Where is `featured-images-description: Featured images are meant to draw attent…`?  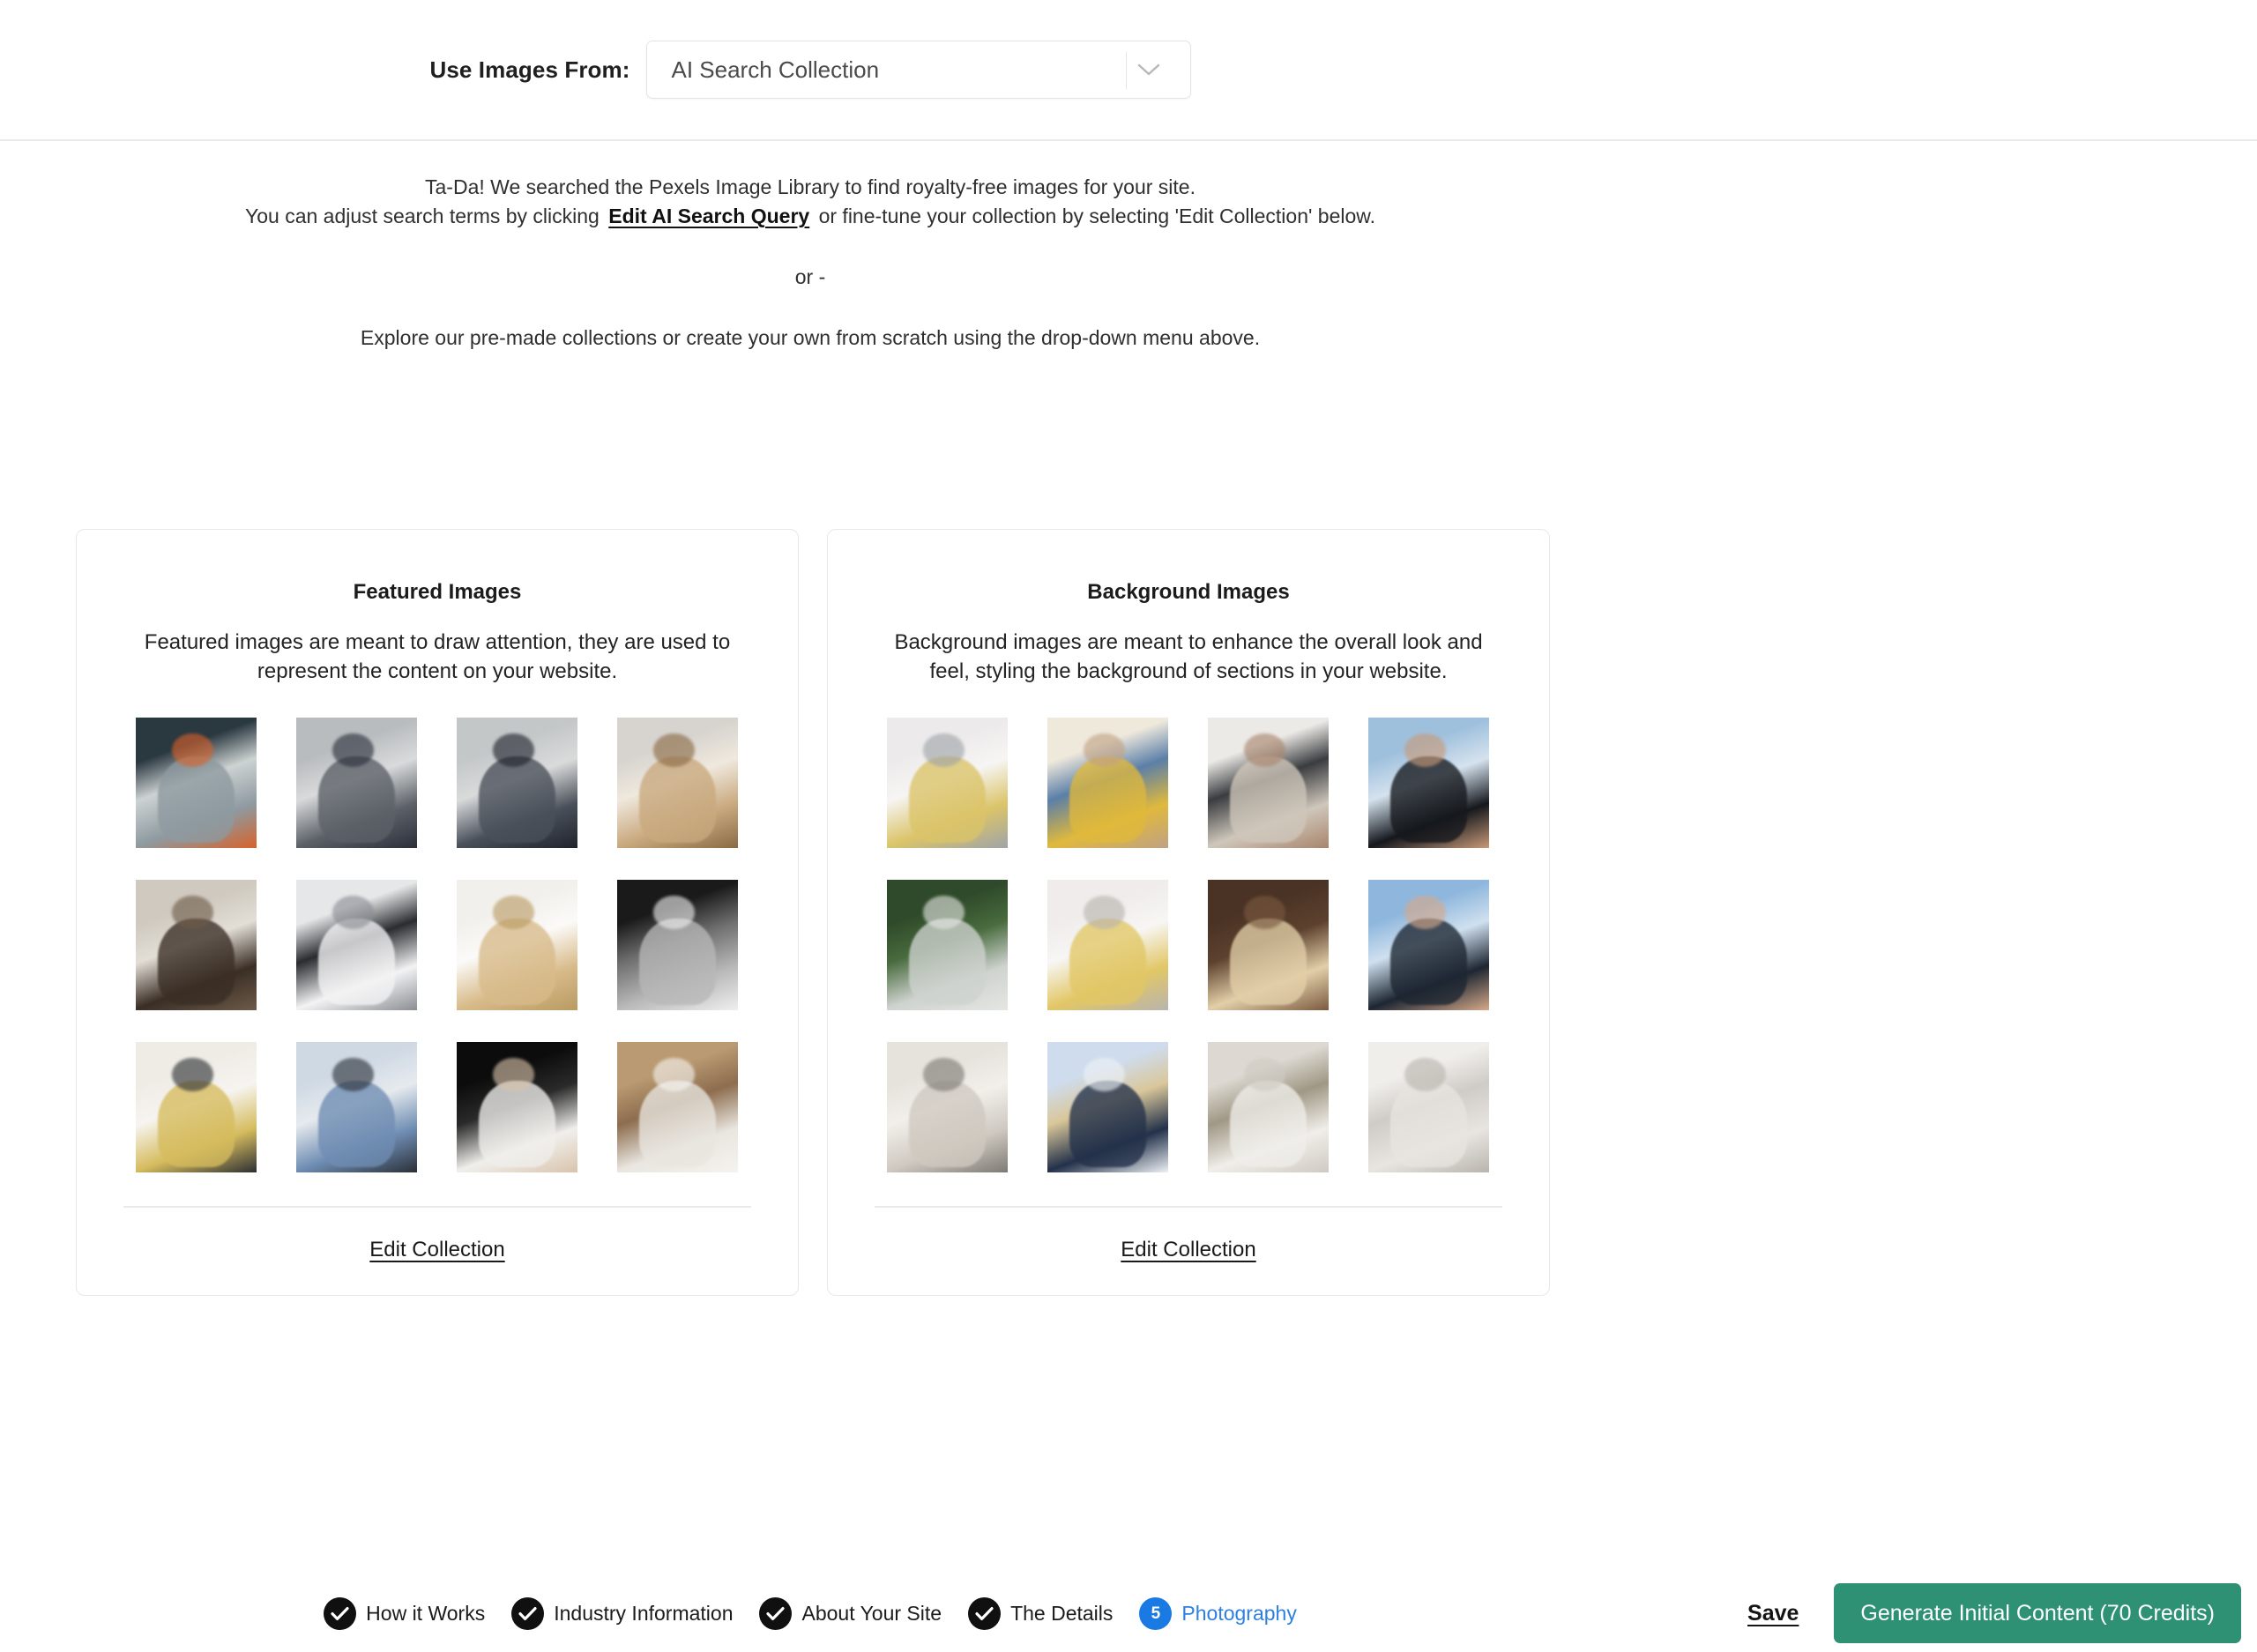
featured-images-description: Featured images are meant to draw attent… is located at coordinates (437, 656).